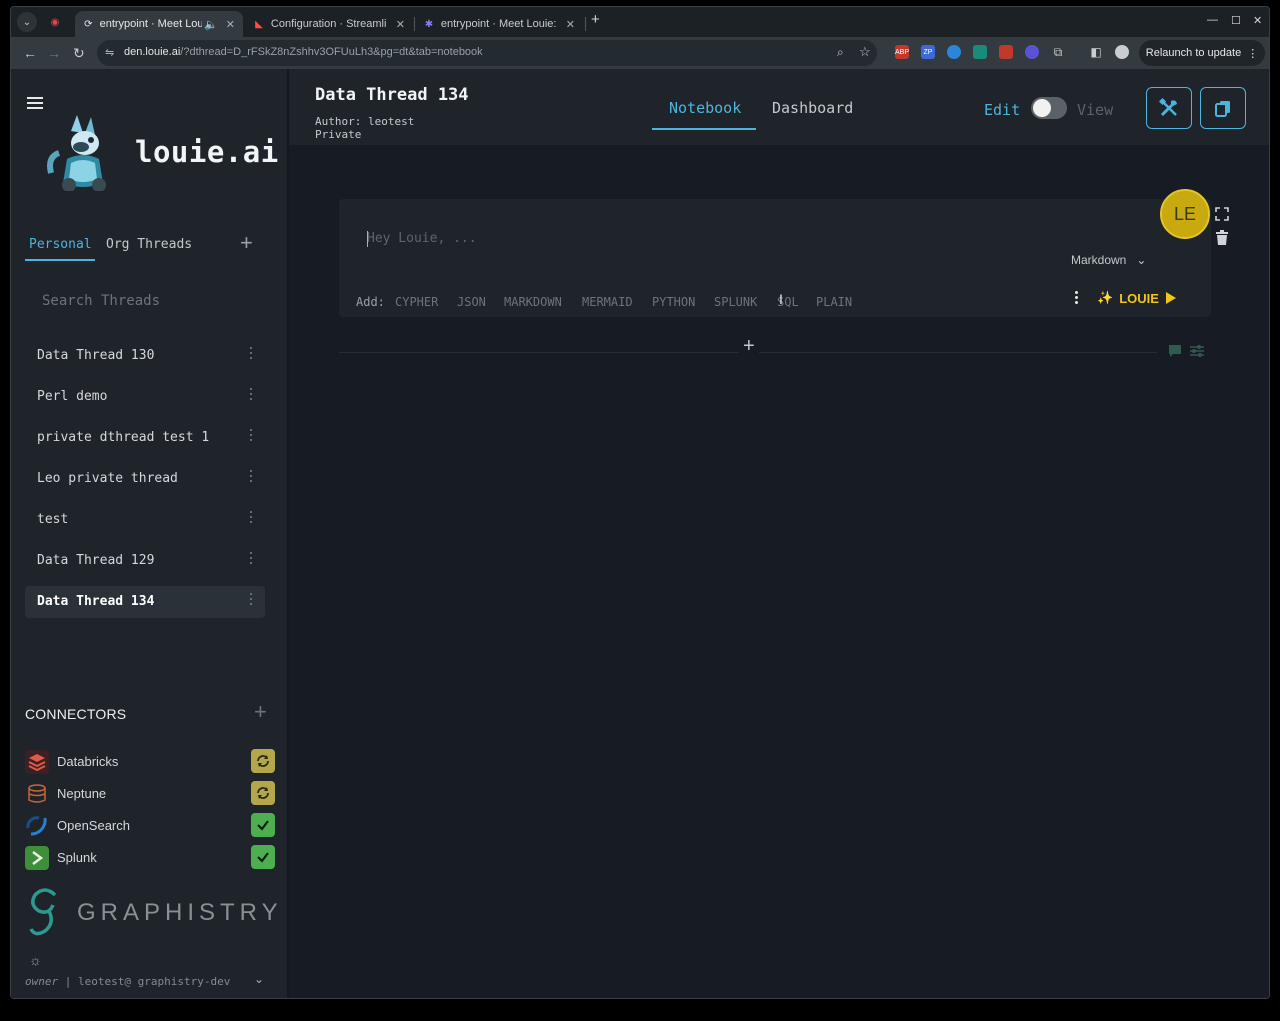 This screenshot has height=1021, width=1280. Describe the element at coordinates (151, 826) in the screenshot. I see `connector-opensearch: OpenSearch` at that location.